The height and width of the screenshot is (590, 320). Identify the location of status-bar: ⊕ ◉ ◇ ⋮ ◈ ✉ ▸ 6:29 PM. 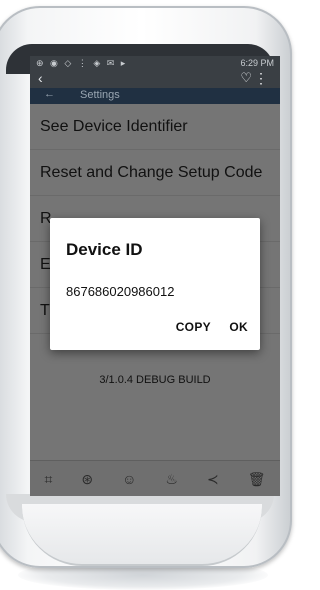
(155, 63).